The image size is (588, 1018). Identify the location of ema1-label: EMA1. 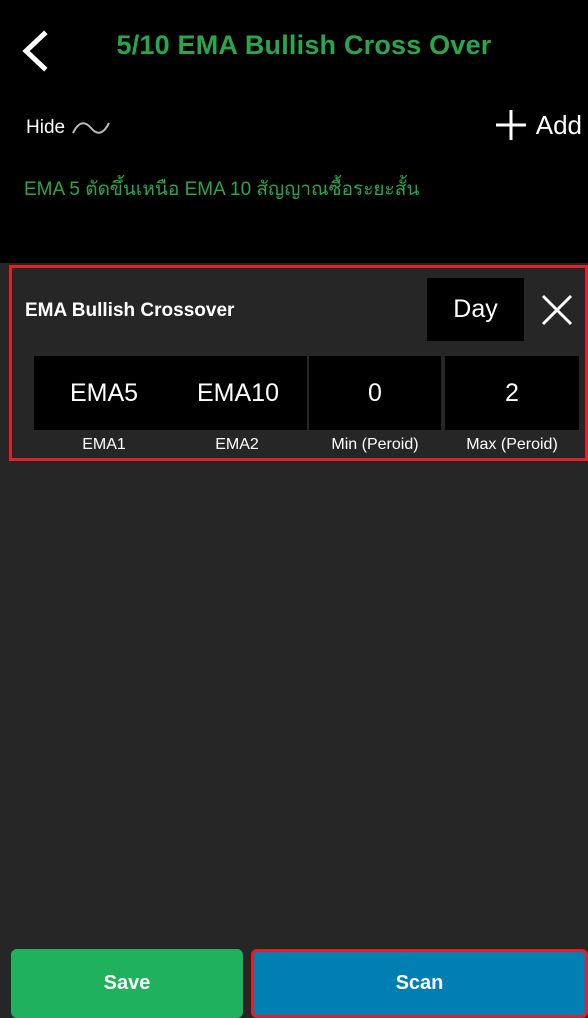
(104, 444).